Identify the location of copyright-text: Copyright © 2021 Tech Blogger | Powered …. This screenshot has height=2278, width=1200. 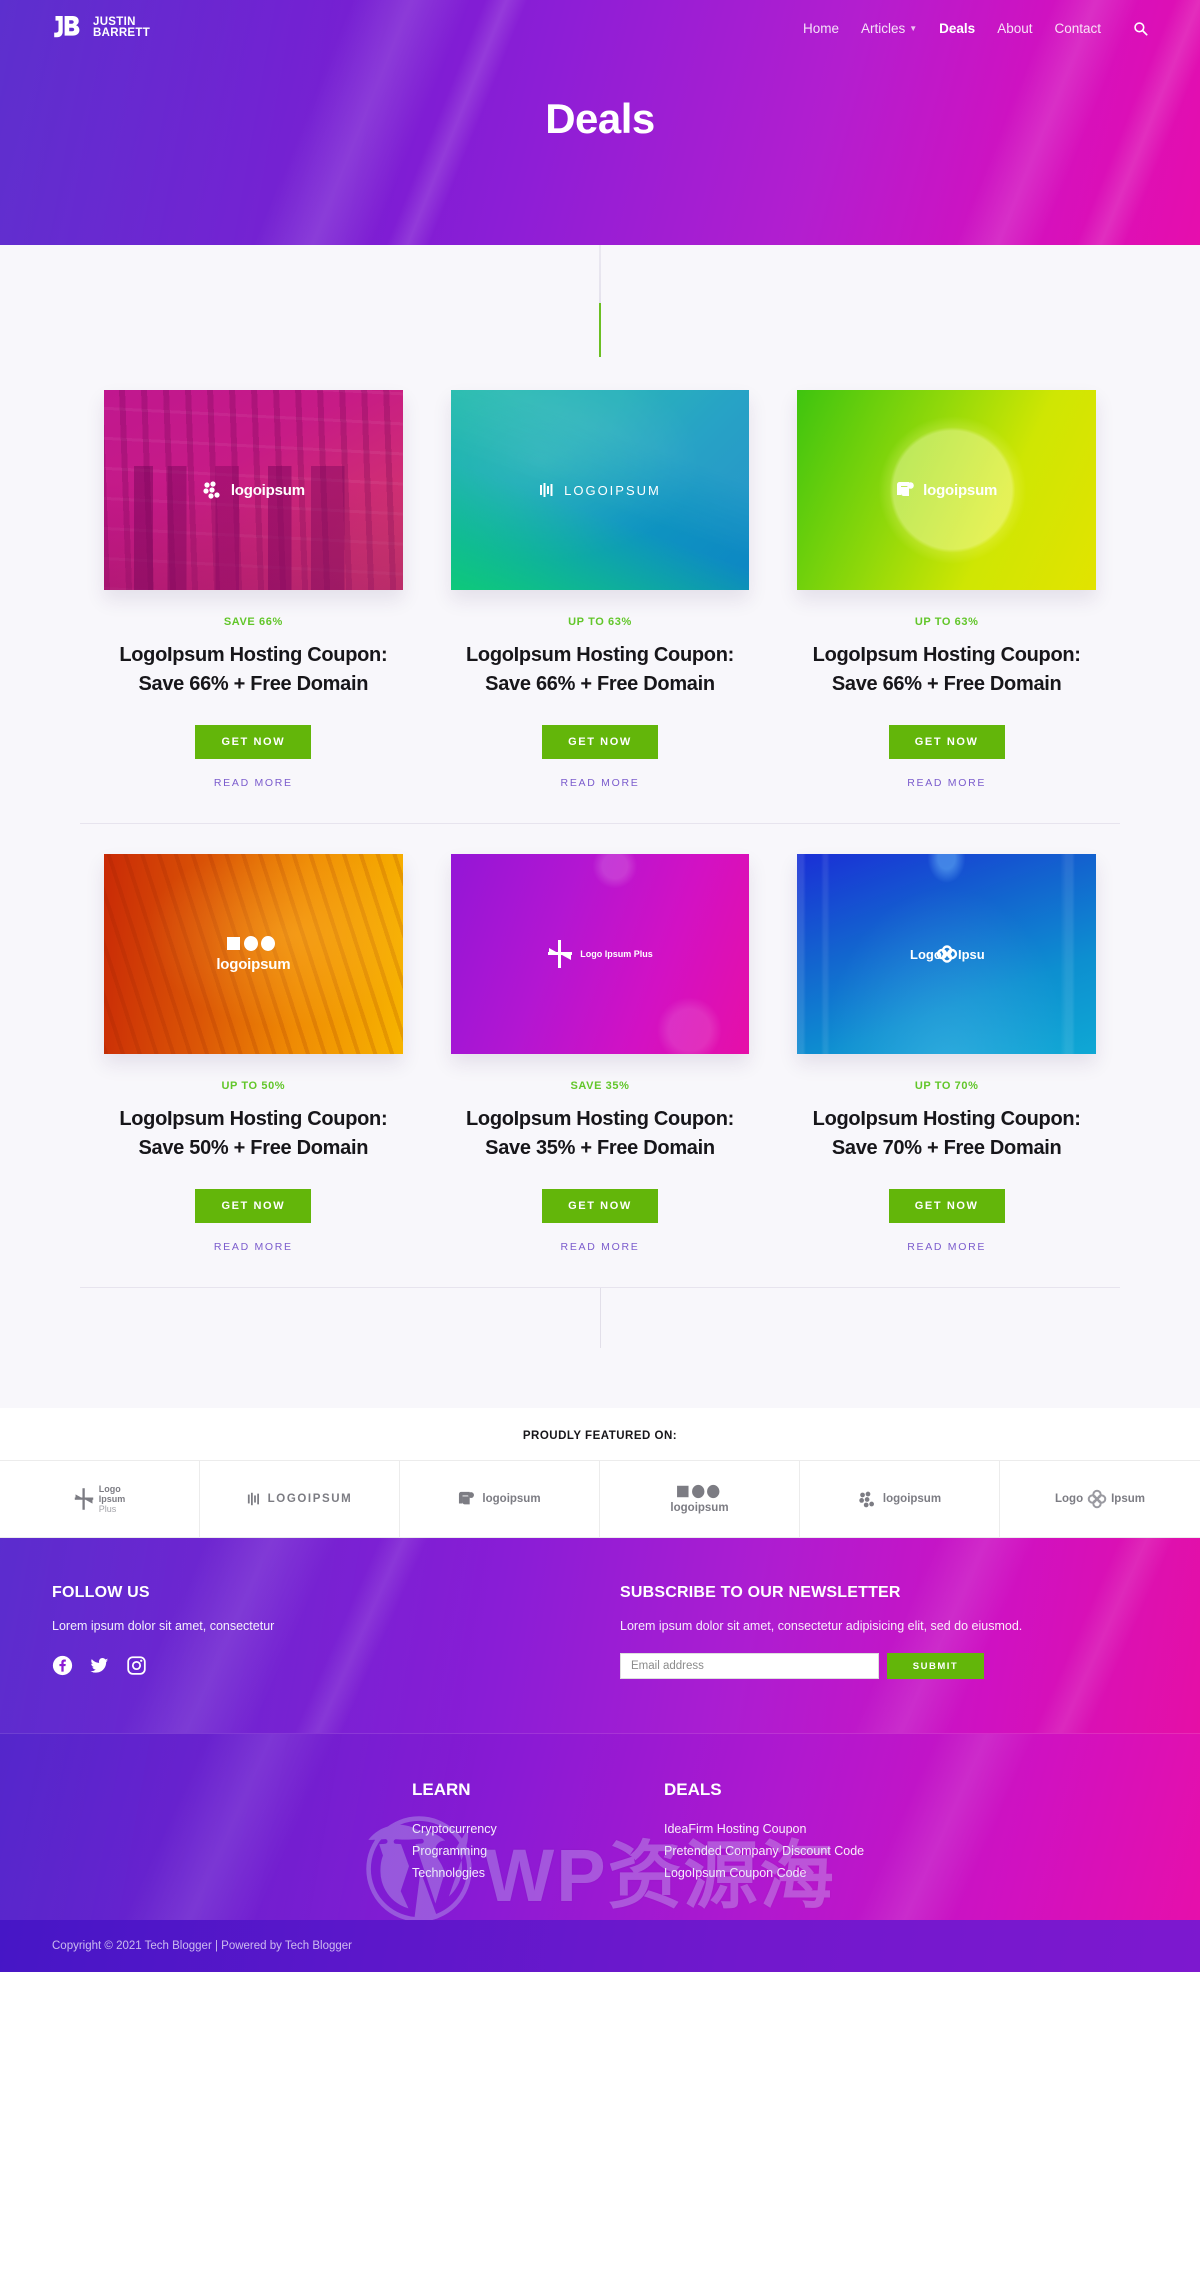
(202, 1946).